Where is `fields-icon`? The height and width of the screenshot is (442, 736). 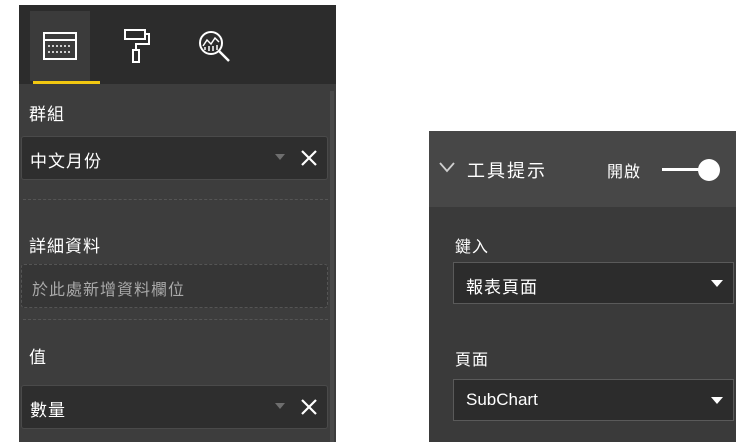 fields-icon is located at coordinates (60, 46).